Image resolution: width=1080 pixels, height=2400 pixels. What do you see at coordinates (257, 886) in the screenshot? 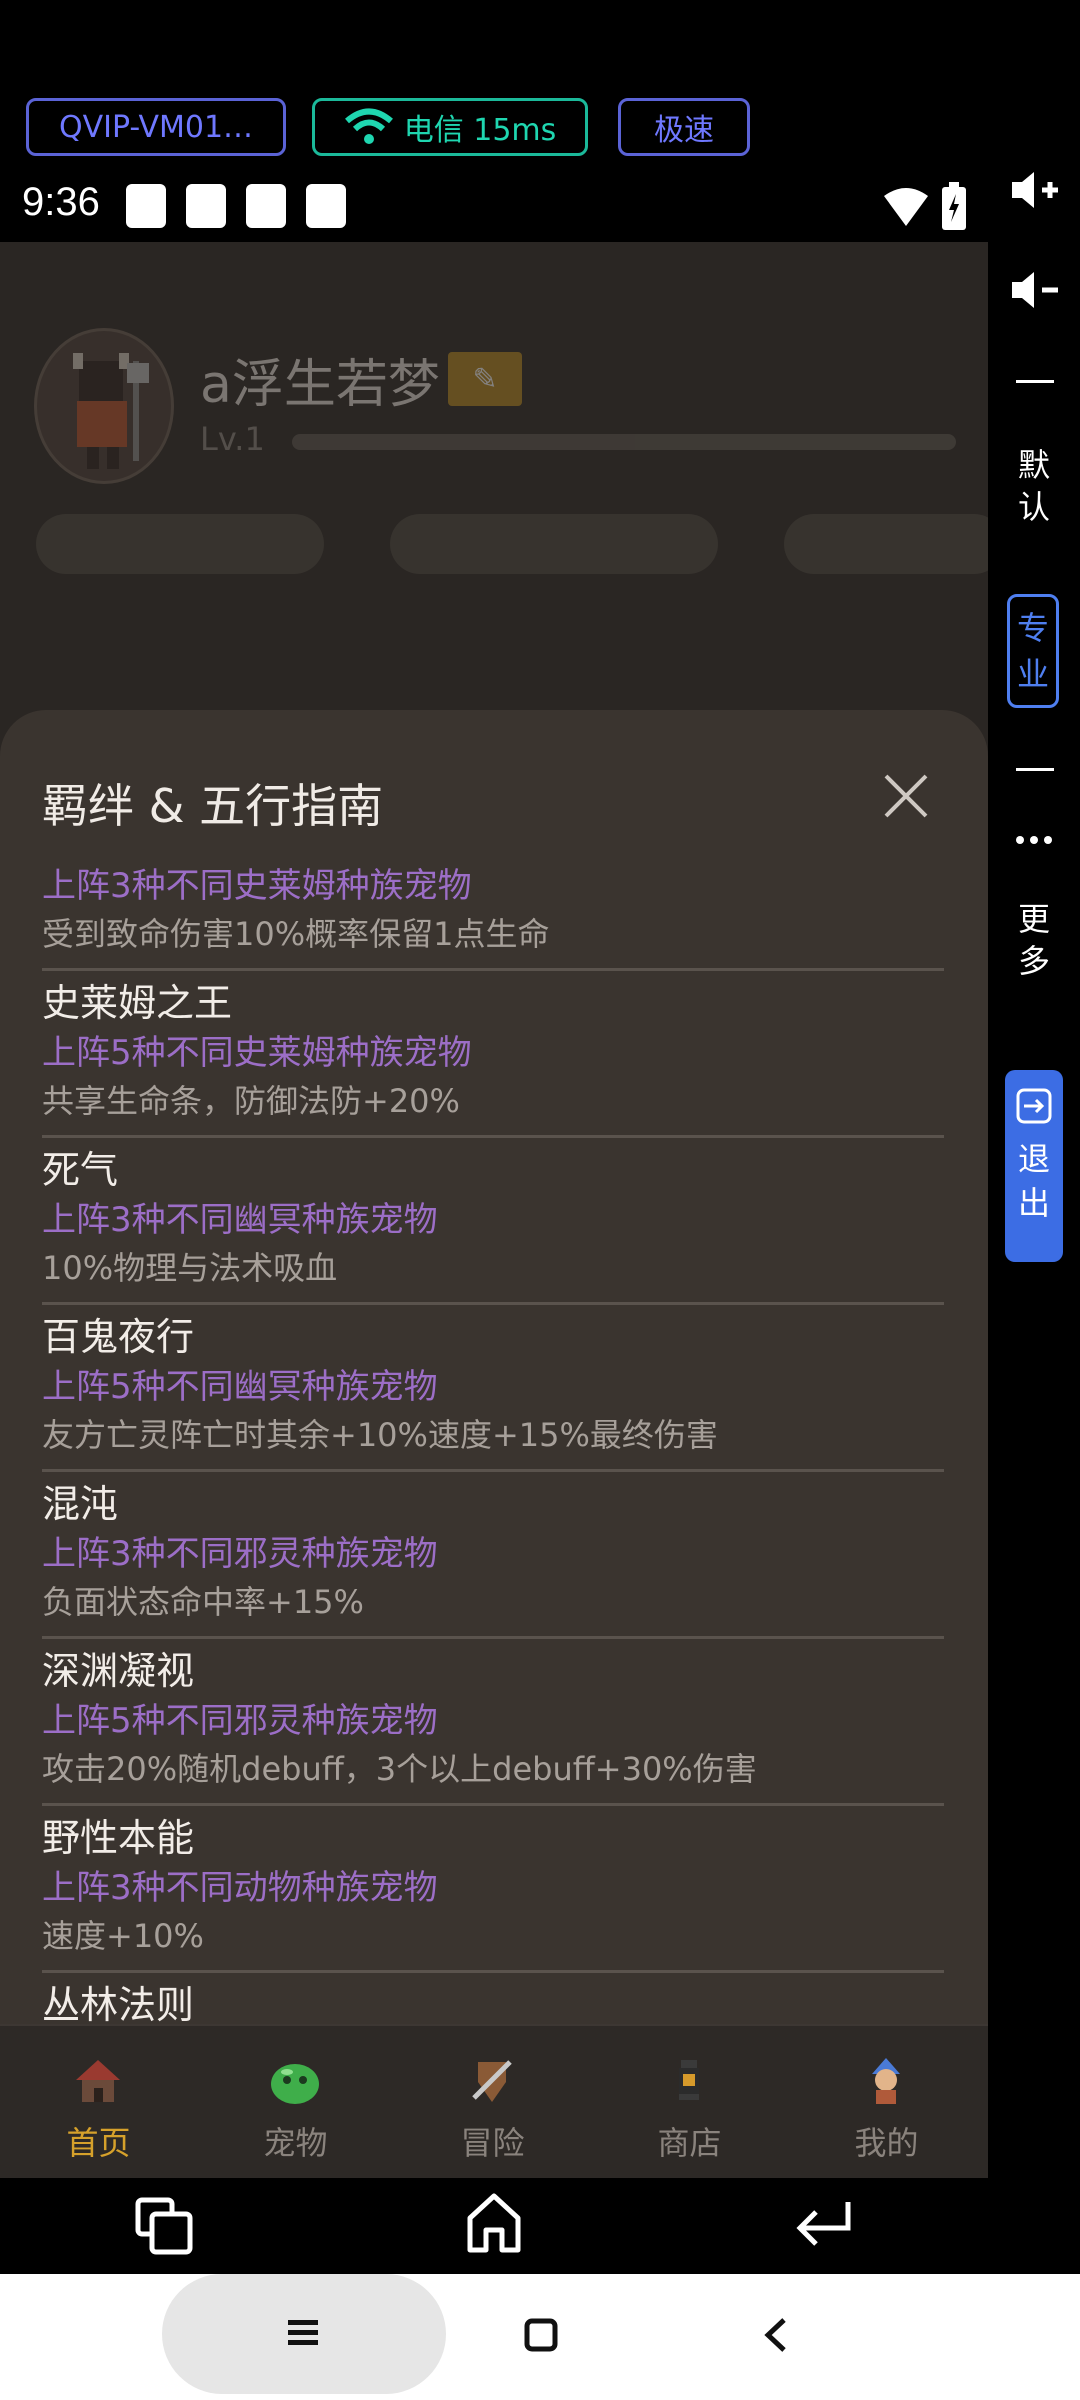
I see `bond-condition: 上阵3种不同史莱姆种族宠物` at bounding box center [257, 886].